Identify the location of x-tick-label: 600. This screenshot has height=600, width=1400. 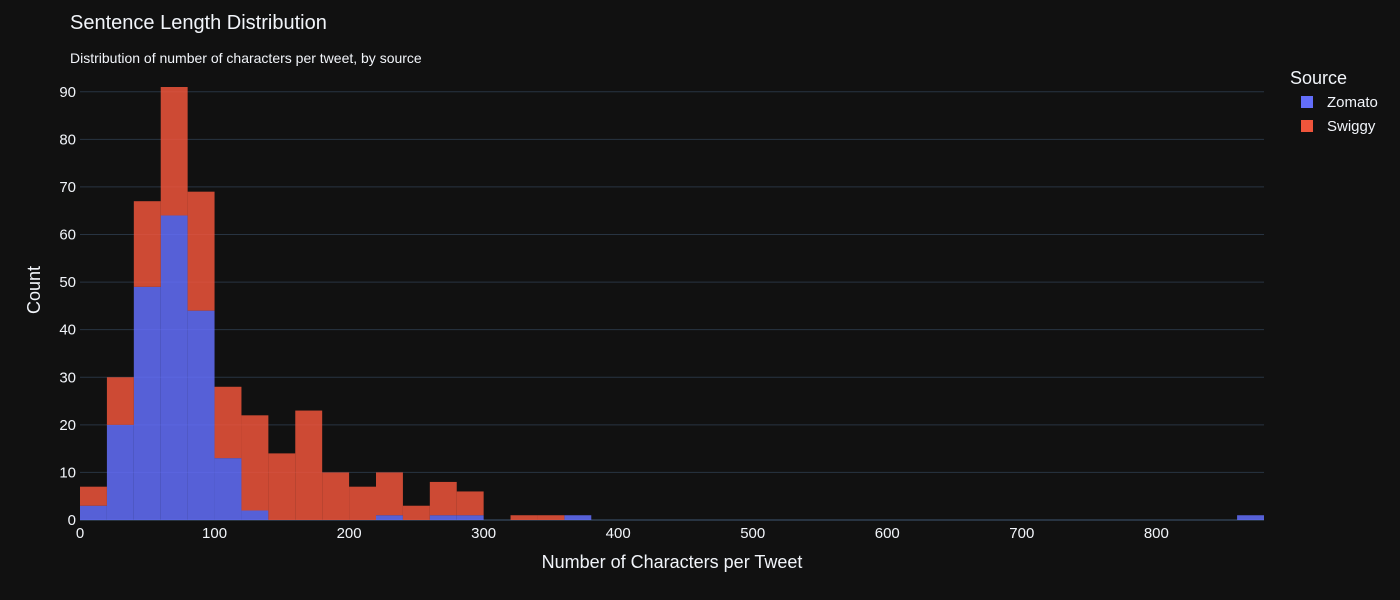
(887, 533).